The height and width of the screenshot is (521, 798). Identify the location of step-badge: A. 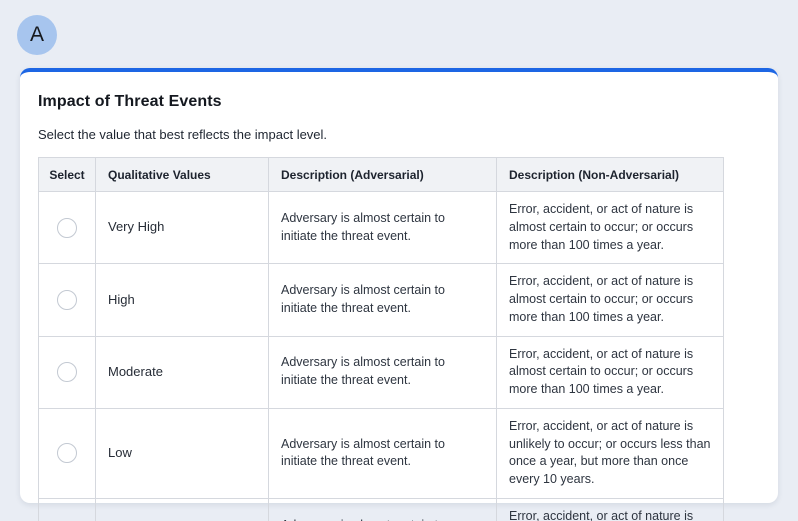
(37, 35).